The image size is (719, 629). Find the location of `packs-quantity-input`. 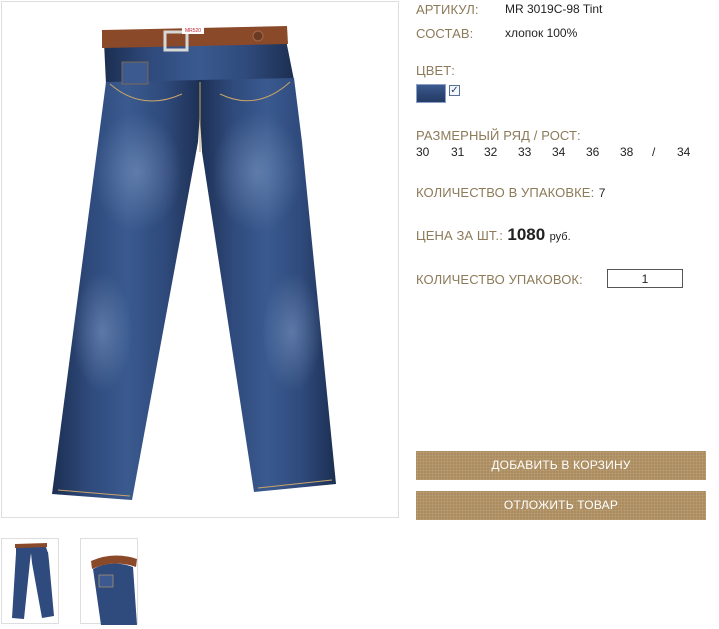

packs-quantity-input is located at coordinates (645, 278).